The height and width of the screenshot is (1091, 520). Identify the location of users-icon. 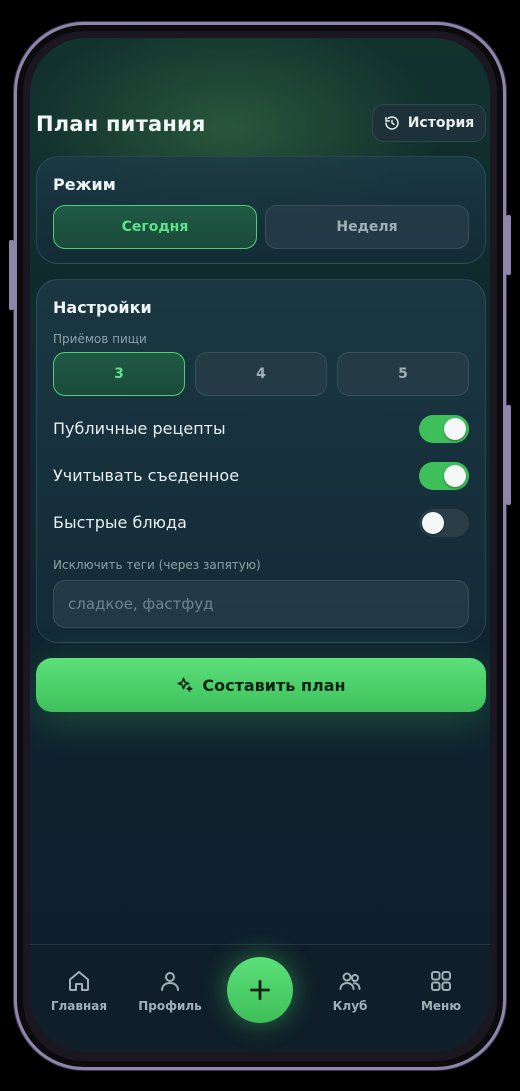
(350, 981).